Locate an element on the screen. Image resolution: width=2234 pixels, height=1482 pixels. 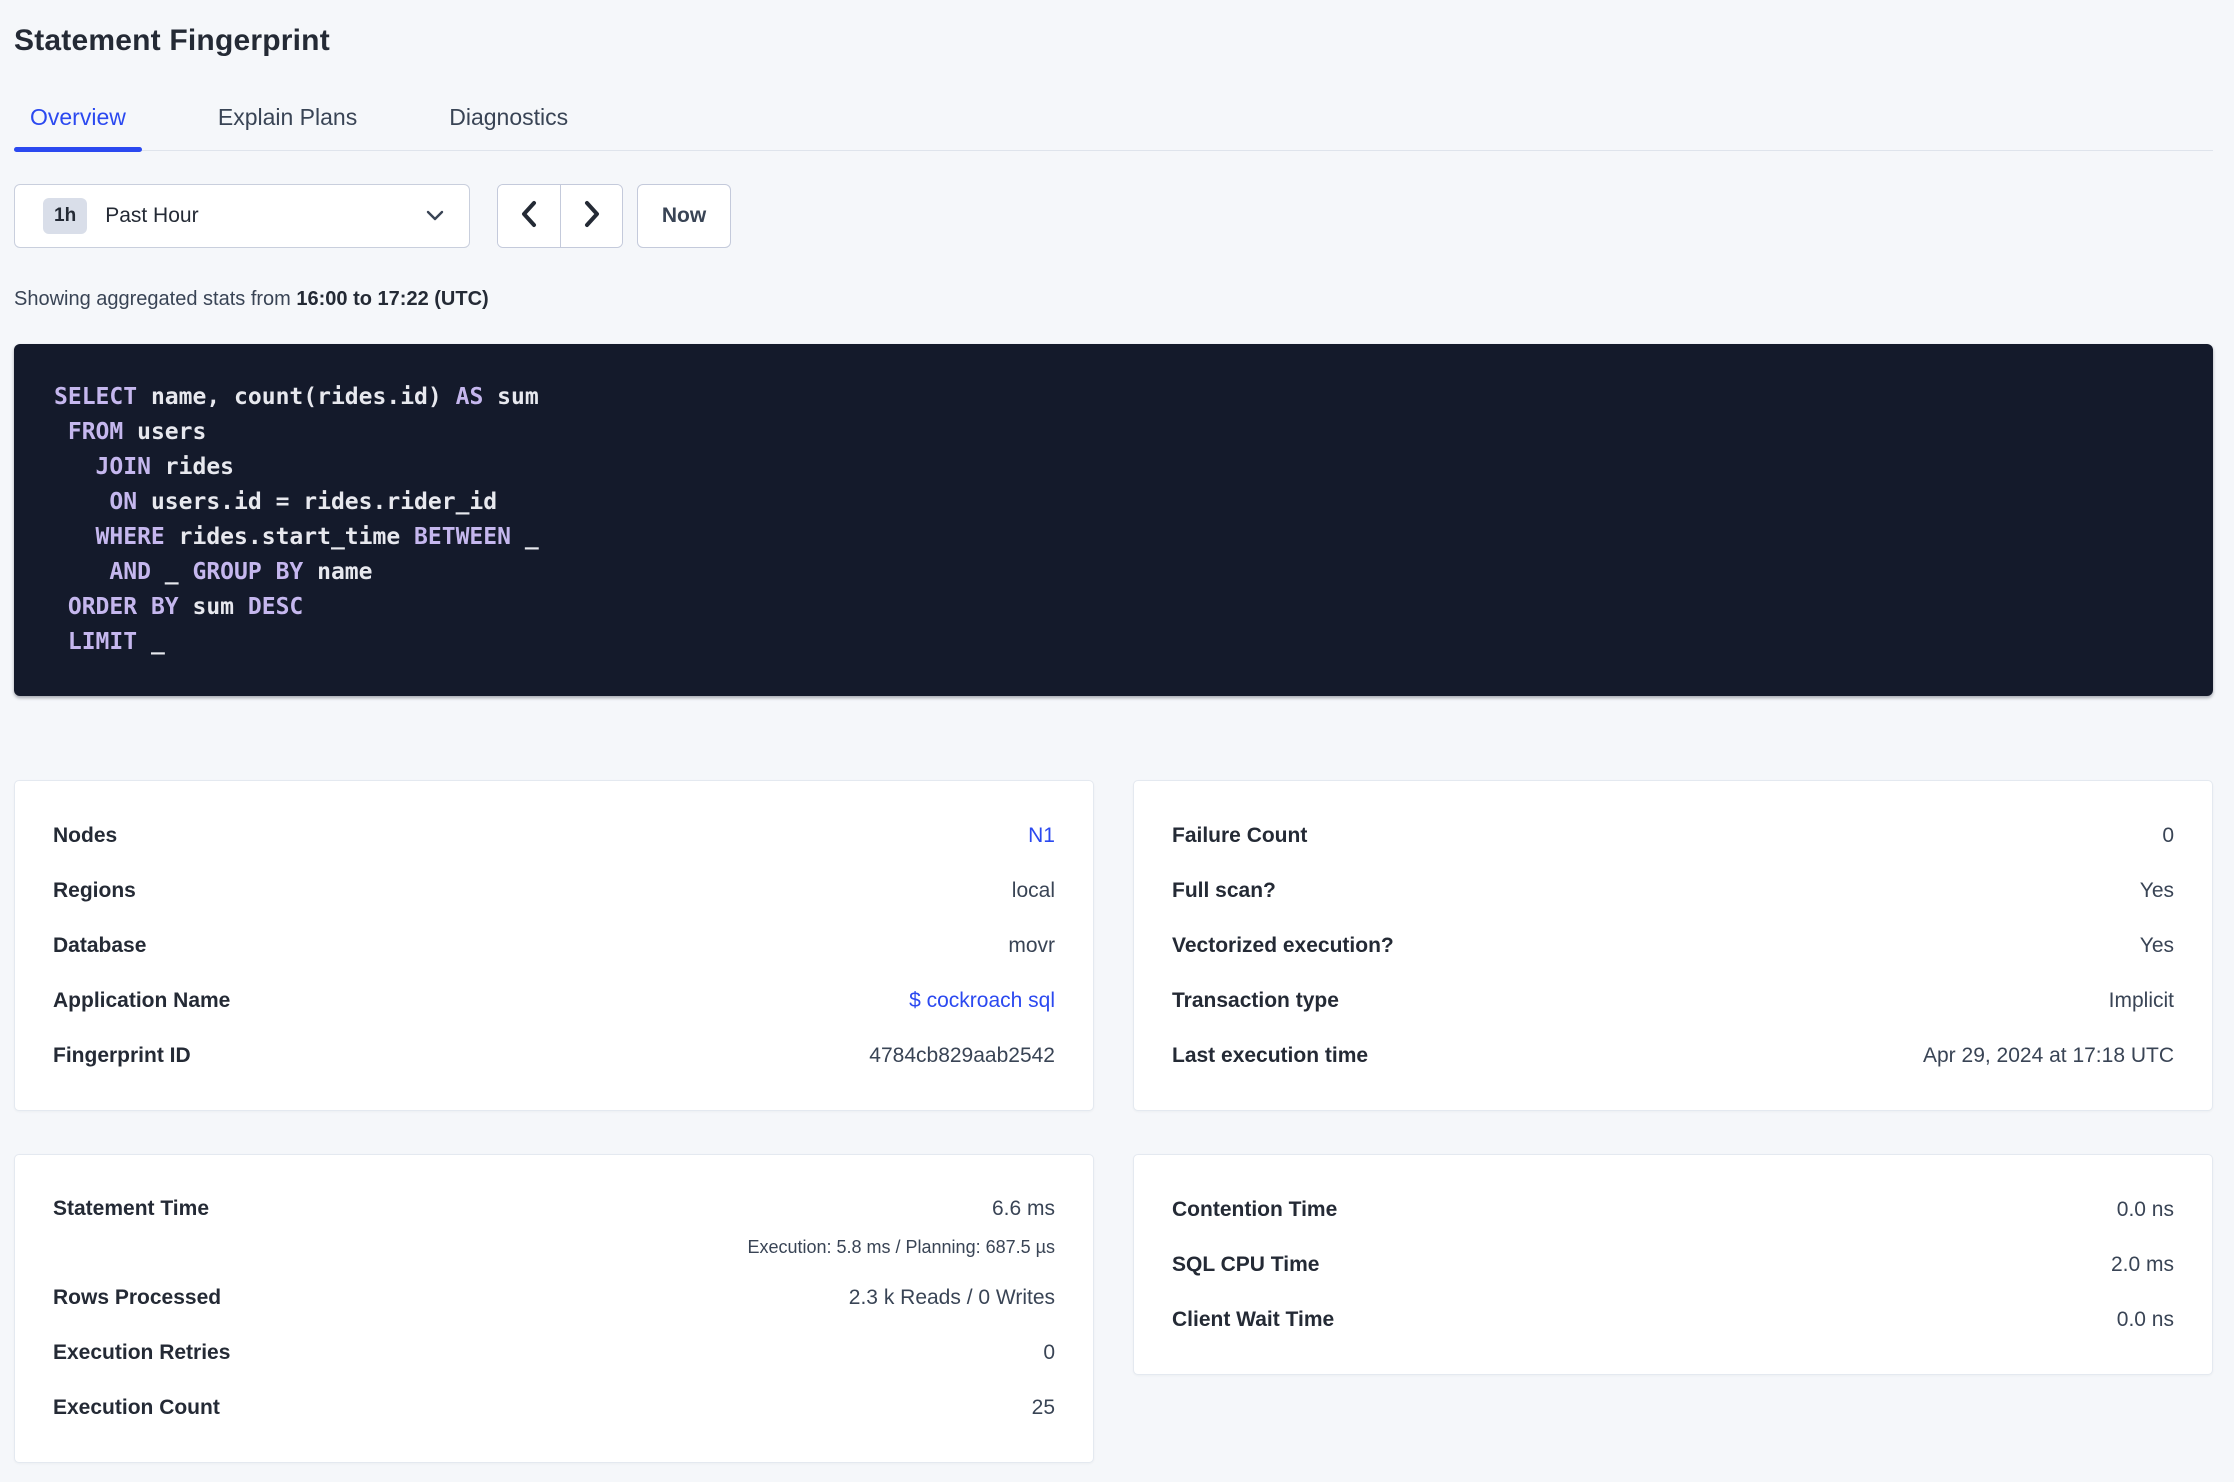
time-step-group is located at coordinates (560, 216).